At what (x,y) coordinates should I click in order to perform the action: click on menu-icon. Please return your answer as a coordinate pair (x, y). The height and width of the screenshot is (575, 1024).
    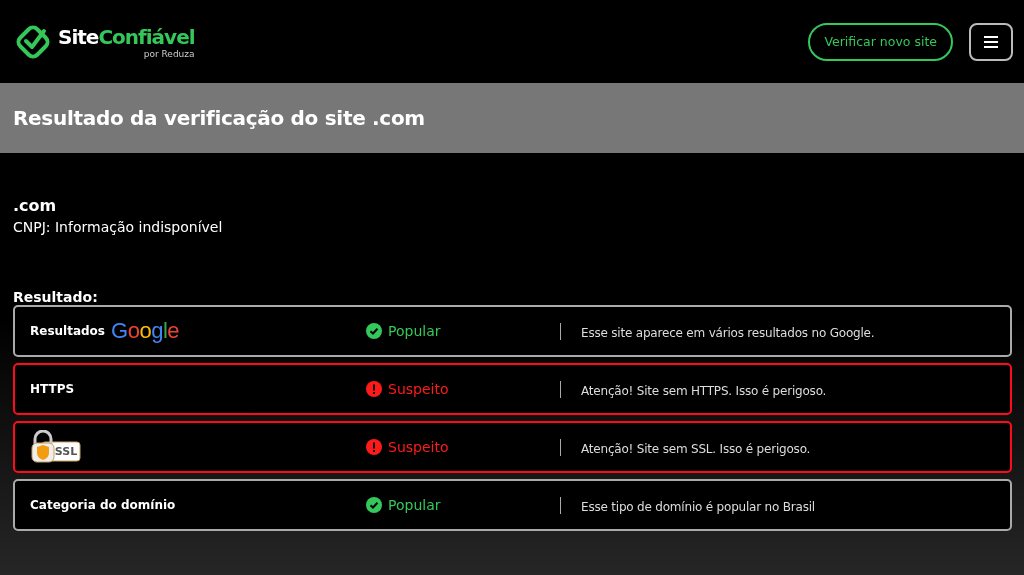
    Looking at the image, I should click on (991, 41).